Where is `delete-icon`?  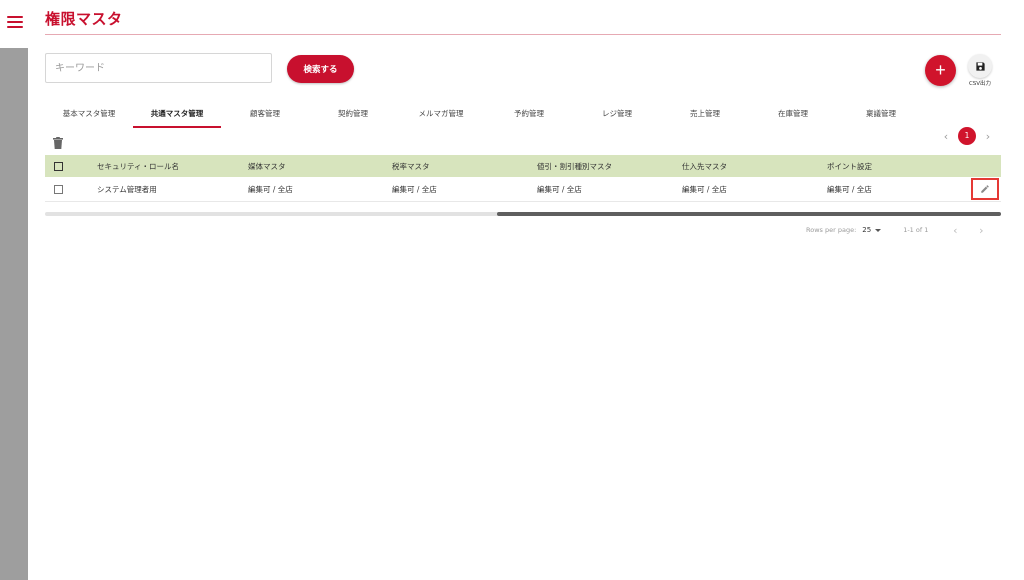 delete-icon is located at coordinates (58, 141).